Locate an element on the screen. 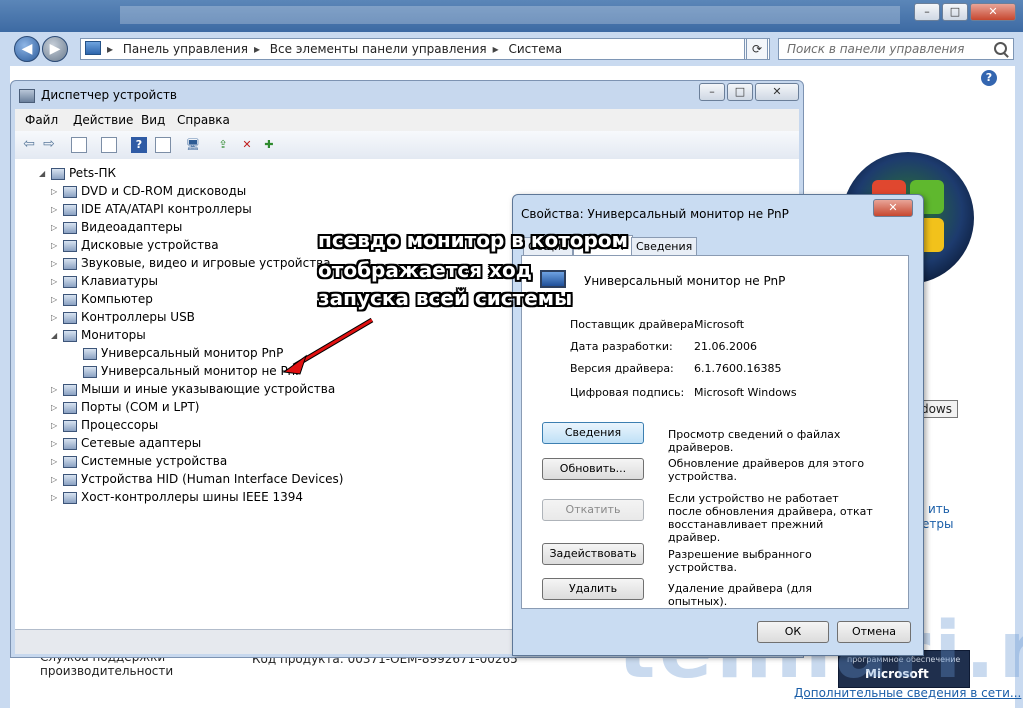 This screenshot has width=1023, height=708. breadcrumb-item: Все элементы панели управления is located at coordinates (378, 49).